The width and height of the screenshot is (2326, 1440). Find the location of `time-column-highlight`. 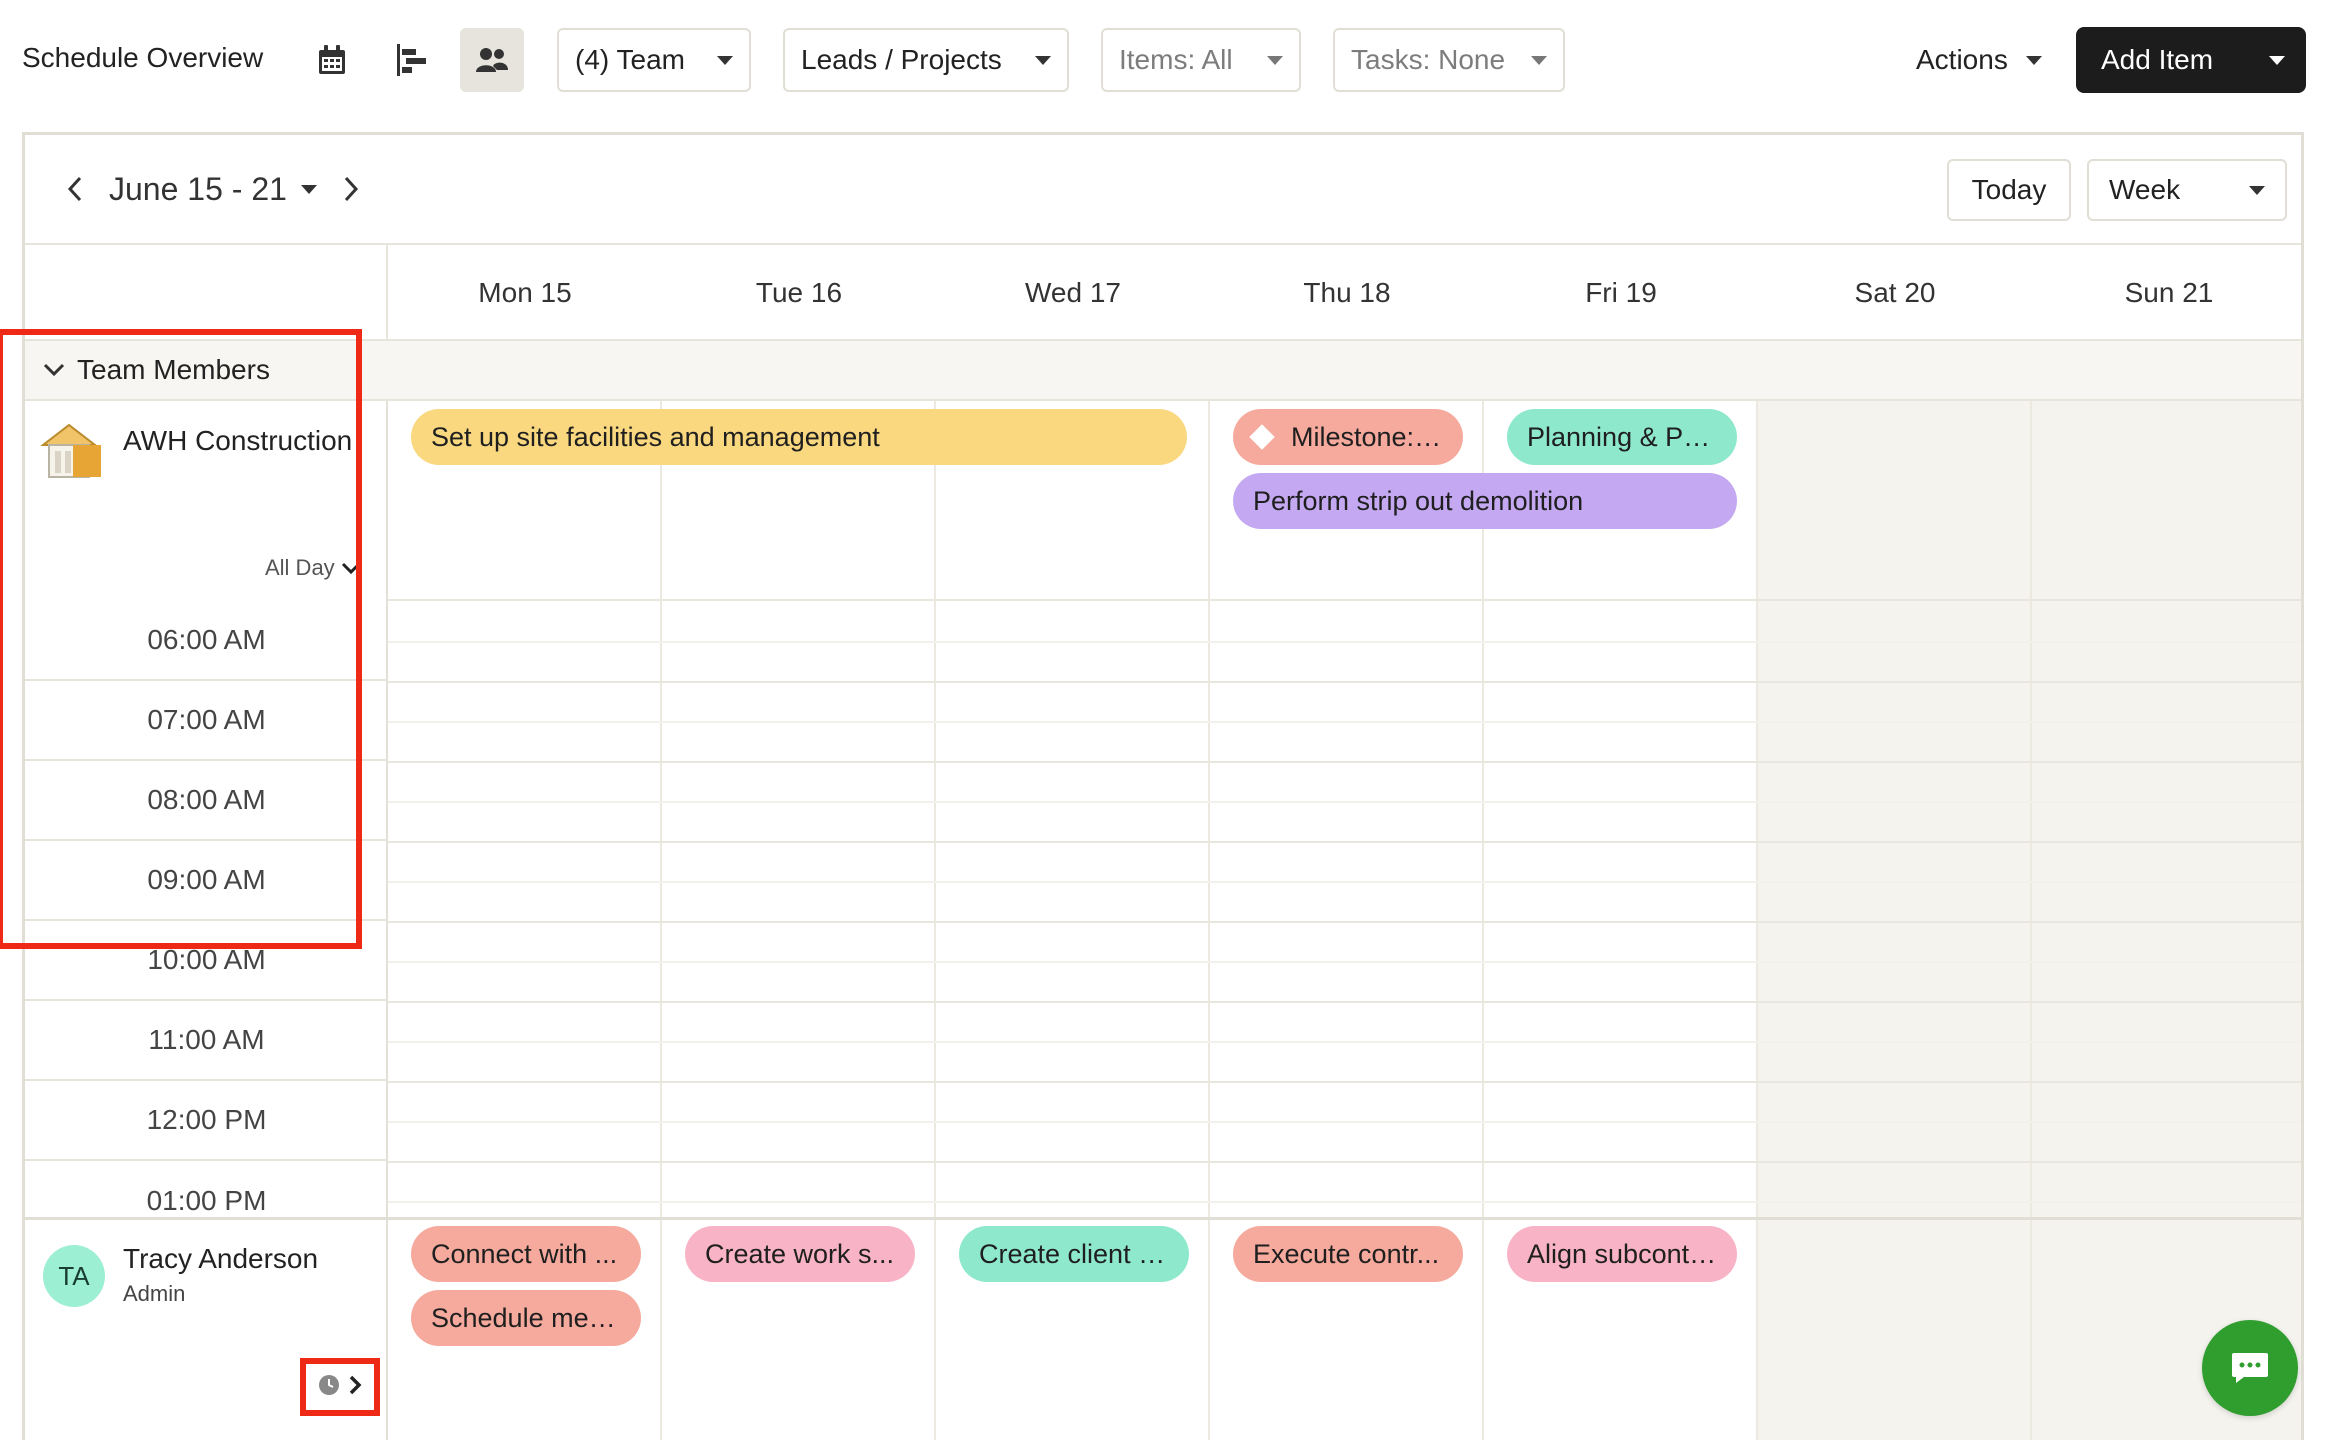

time-column-highlight is located at coordinates (181, 639).